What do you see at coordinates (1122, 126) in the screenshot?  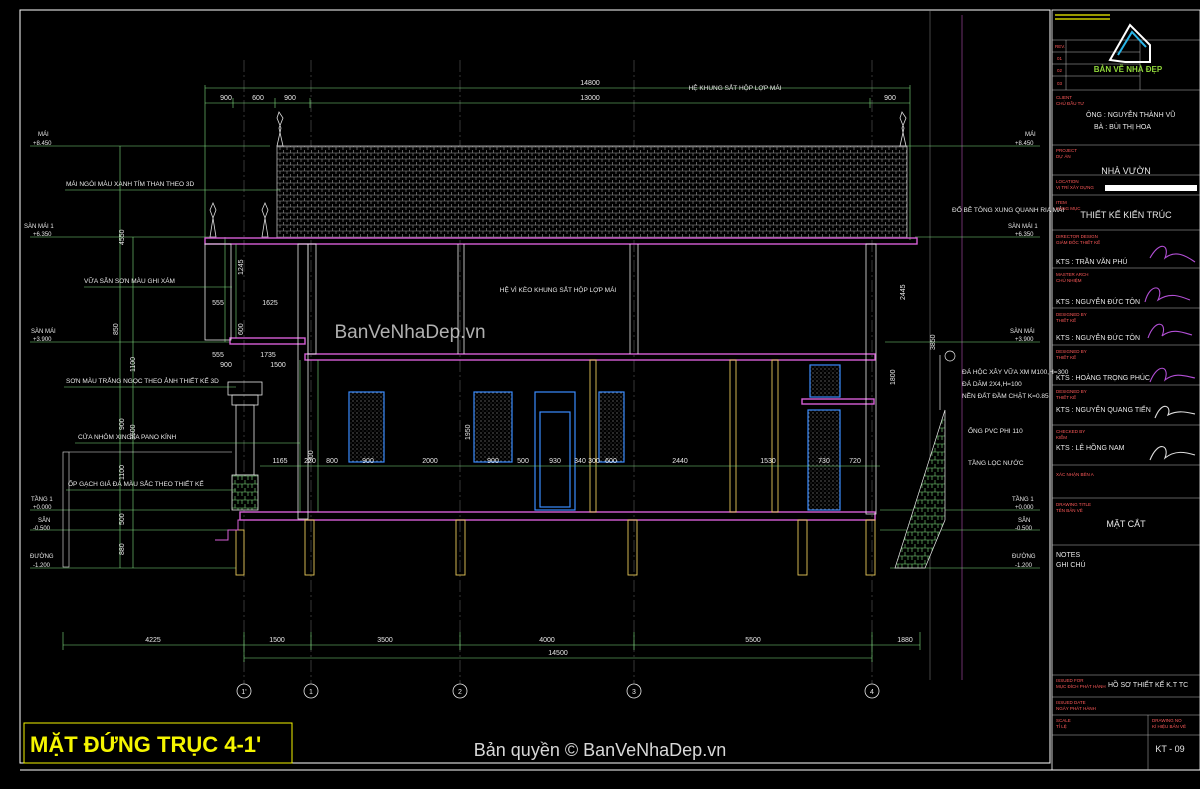 I see `tb-owner-2: BÀ : BÙI THỊ HOA` at bounding box center [1122, 126].